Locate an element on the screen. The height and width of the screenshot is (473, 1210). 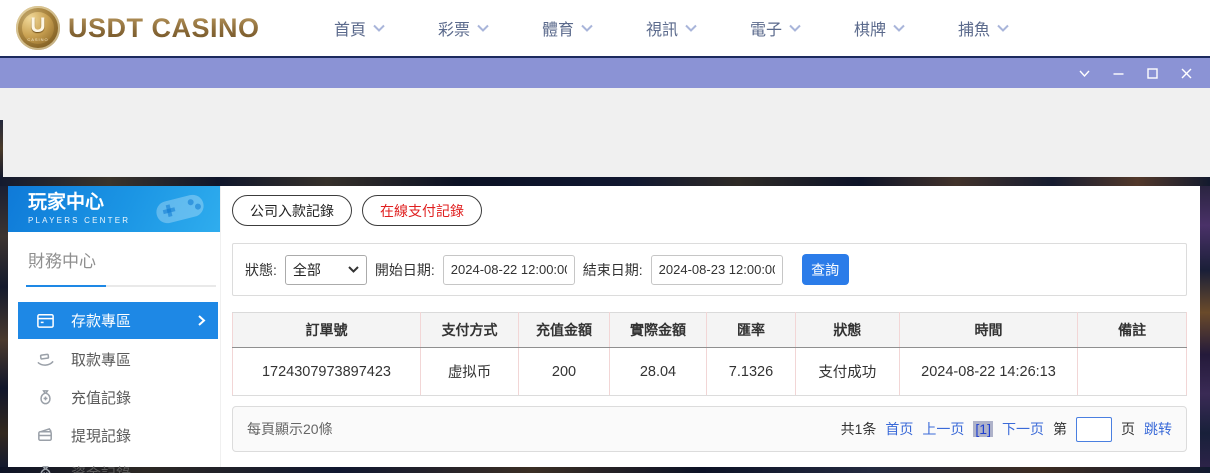
funds-bag-icon is located at coordinates (45, 469).